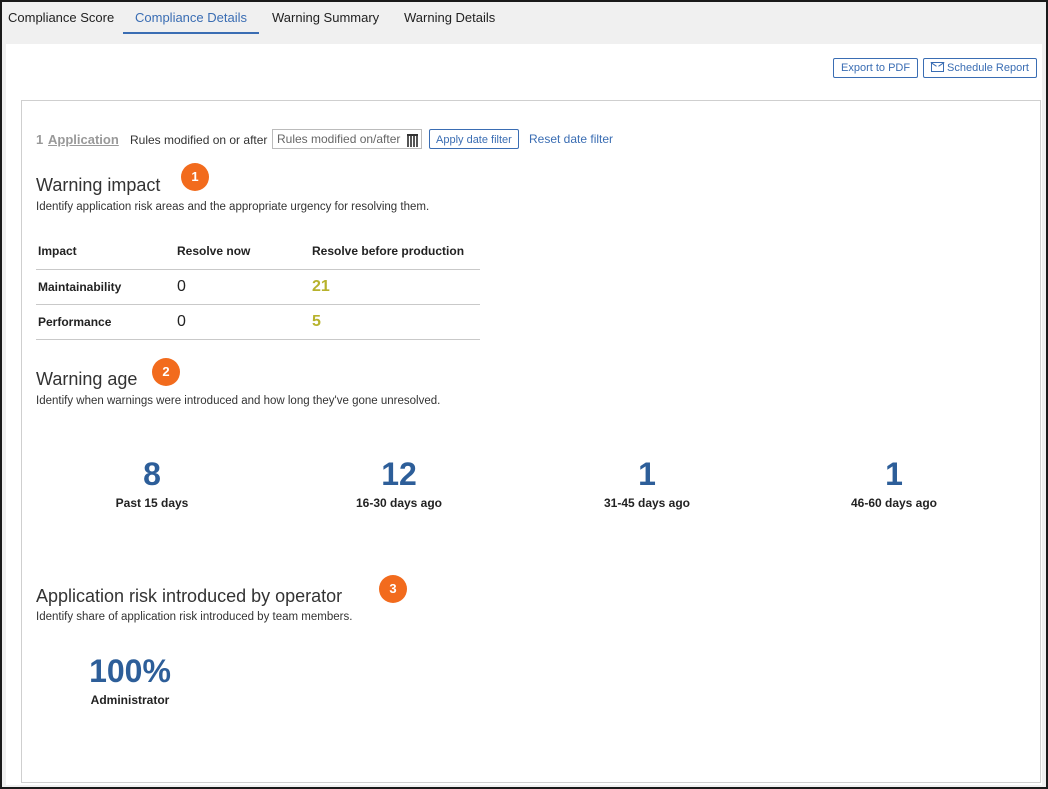  I want to click on resolve-before-value: 5, so click(395, 322).